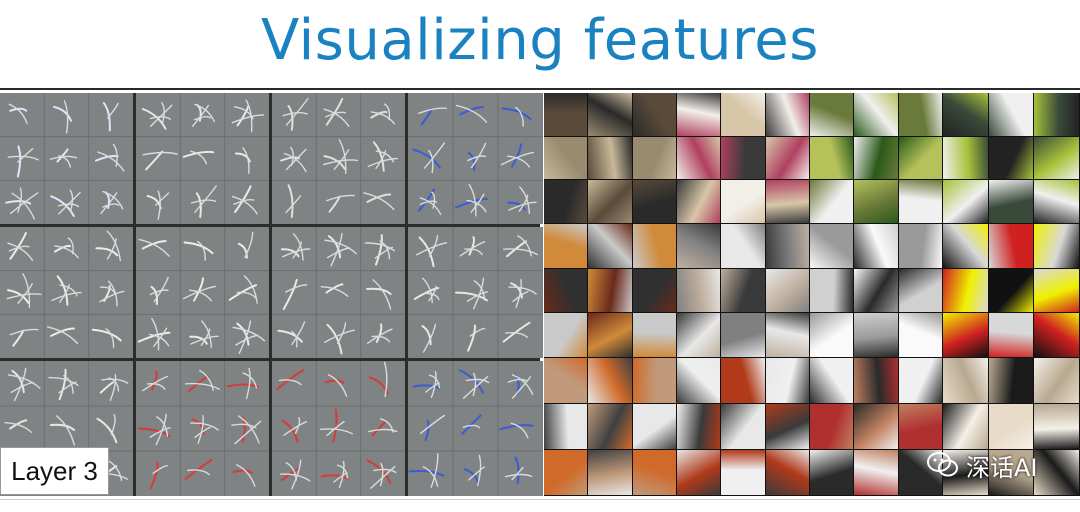  Describe the element at coordinates (540, 89) in the screenshot. I see `title-divider` at that location.